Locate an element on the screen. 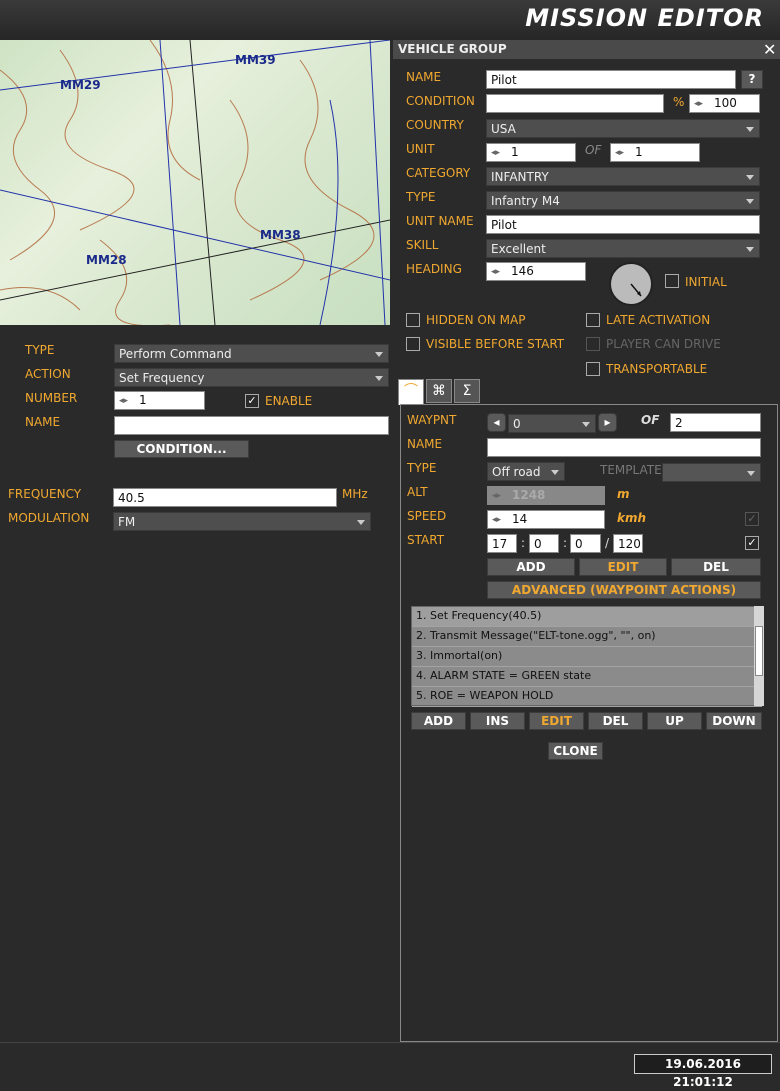 The height and width of the screenshot is (1091, 780). wp-name-input is located at coordinates (624, 447).